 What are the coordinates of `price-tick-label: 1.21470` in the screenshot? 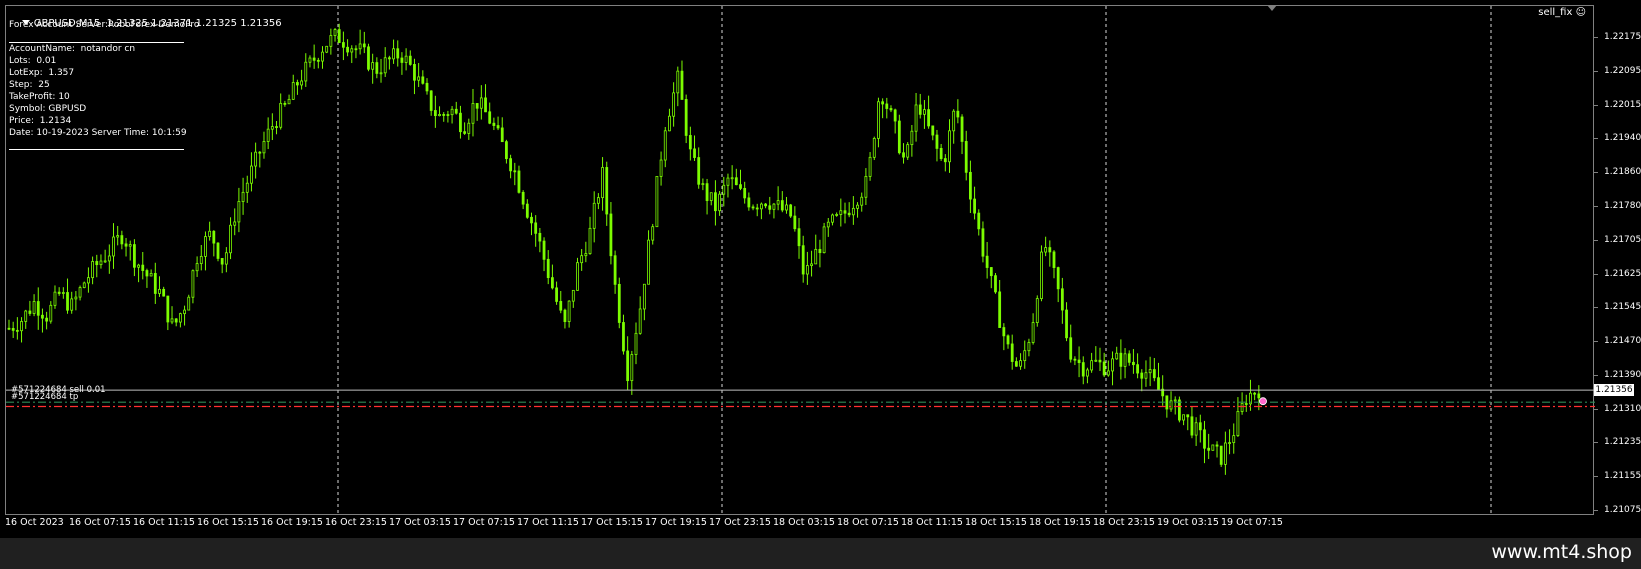 It's located at (1622, 341).